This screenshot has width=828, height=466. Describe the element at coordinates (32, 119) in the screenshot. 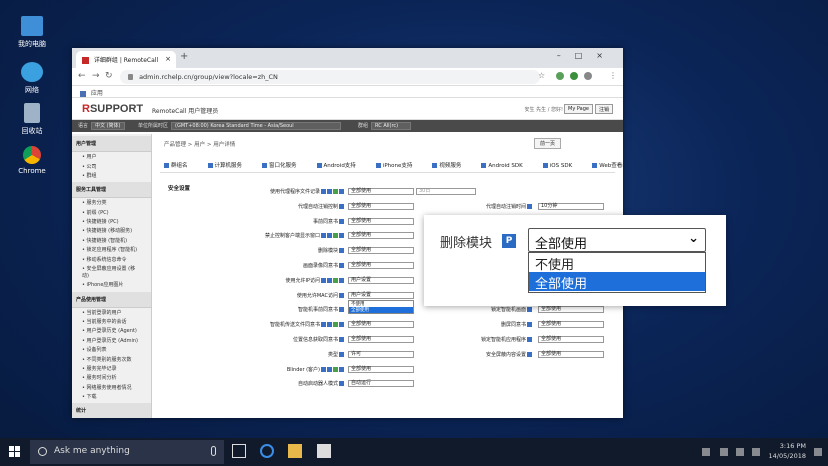

I see `desktop-icon-recycle-bin: 回收站` at that location.